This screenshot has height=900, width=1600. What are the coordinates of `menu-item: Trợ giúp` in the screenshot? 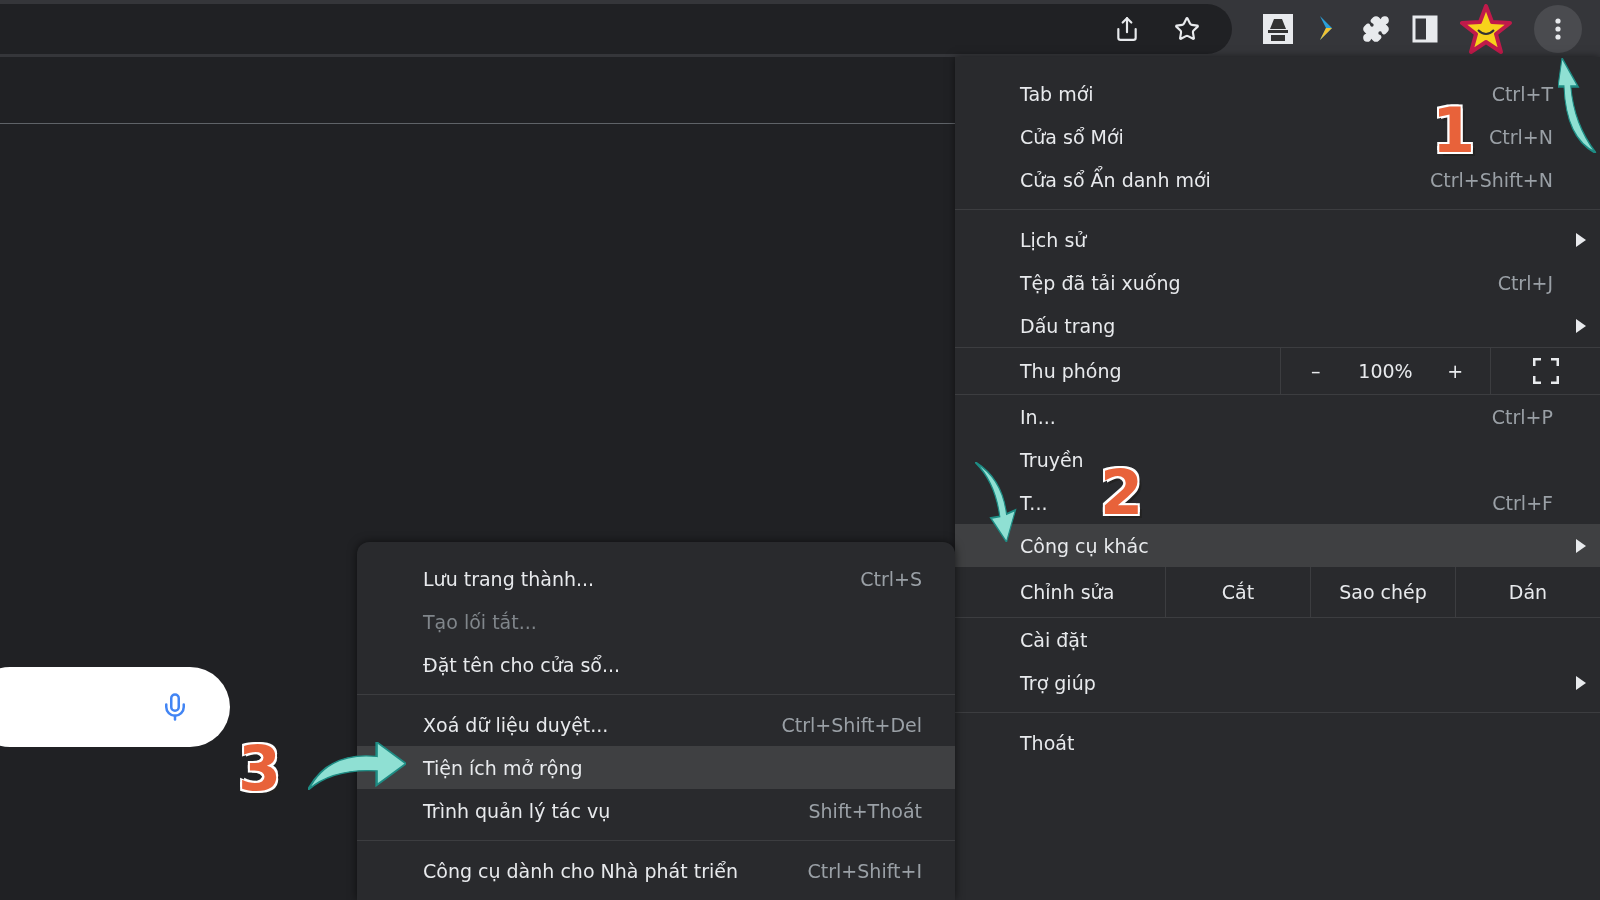 It's located at (1058, 682).